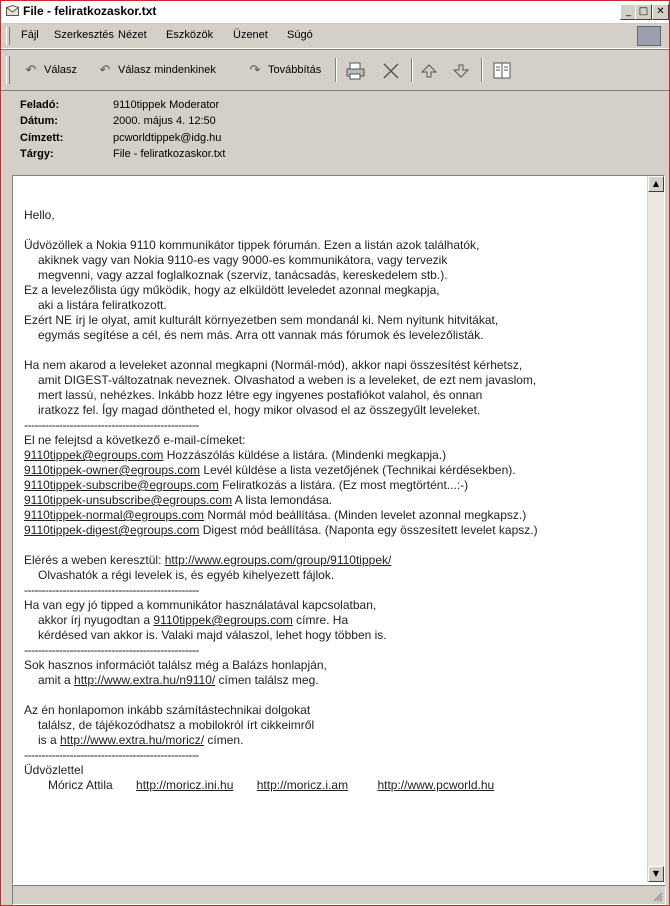  Describe the element at coordinates (40, 105) in the screenshot. I see `header-label: Feladó:` at that location.